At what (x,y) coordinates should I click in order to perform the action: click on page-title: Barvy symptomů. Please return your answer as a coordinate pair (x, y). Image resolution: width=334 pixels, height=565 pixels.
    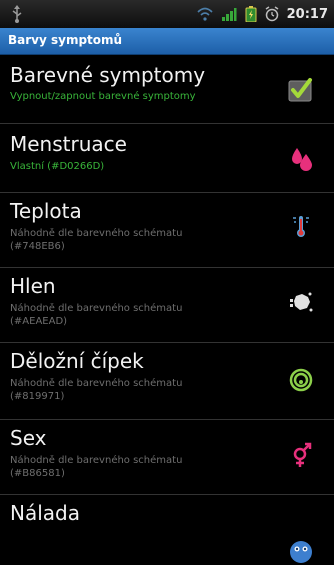
    Looking at the image, I should click on (65, 40).